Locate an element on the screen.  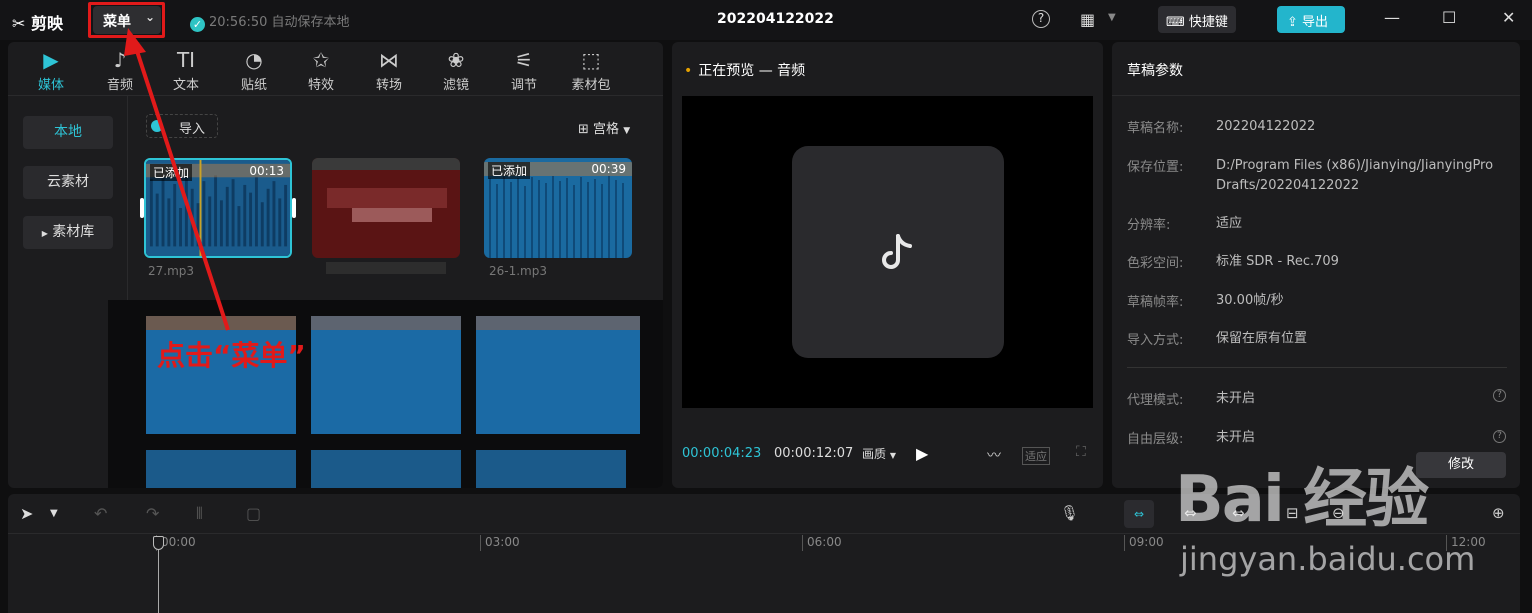
select-cursor-icon: ➤ is located at coordinates (26, 513).